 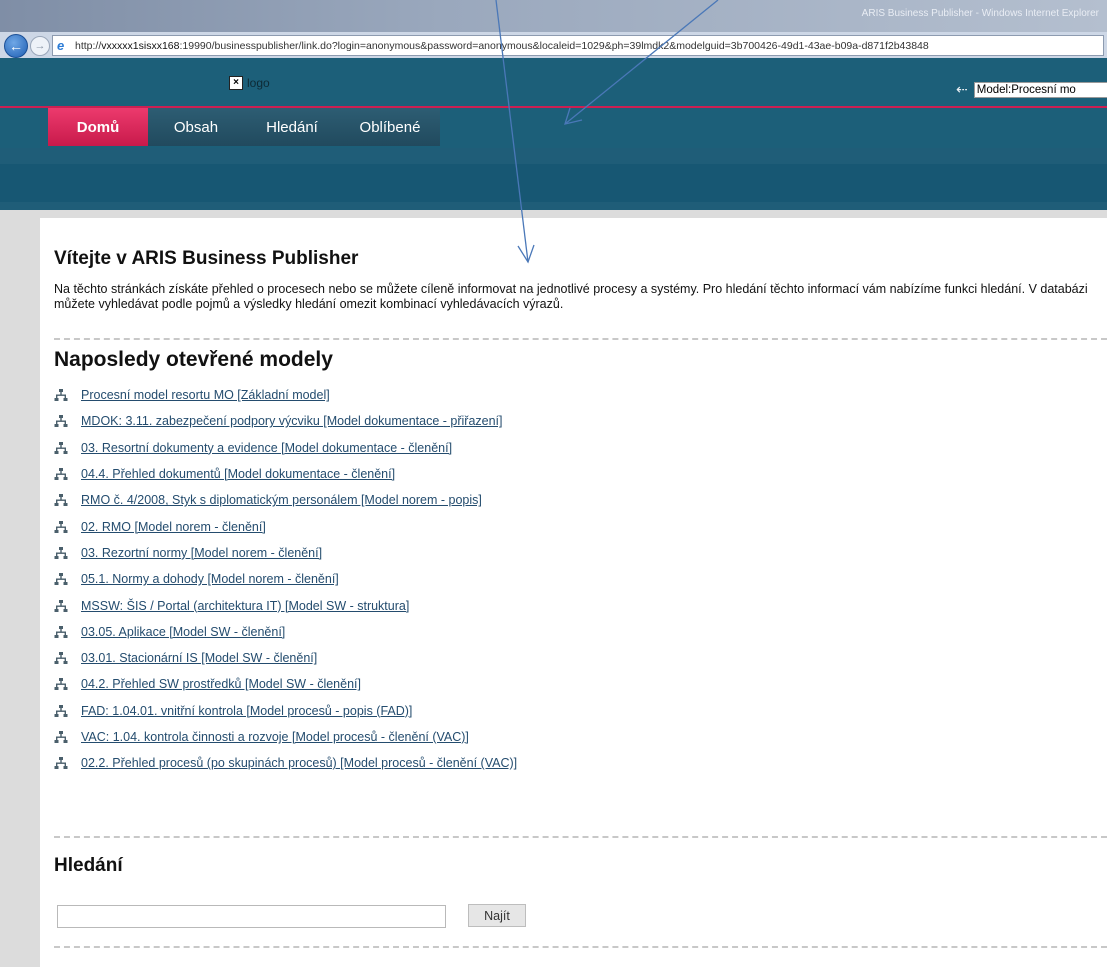 I want to click on model-field, so click(x=1040, y=89).